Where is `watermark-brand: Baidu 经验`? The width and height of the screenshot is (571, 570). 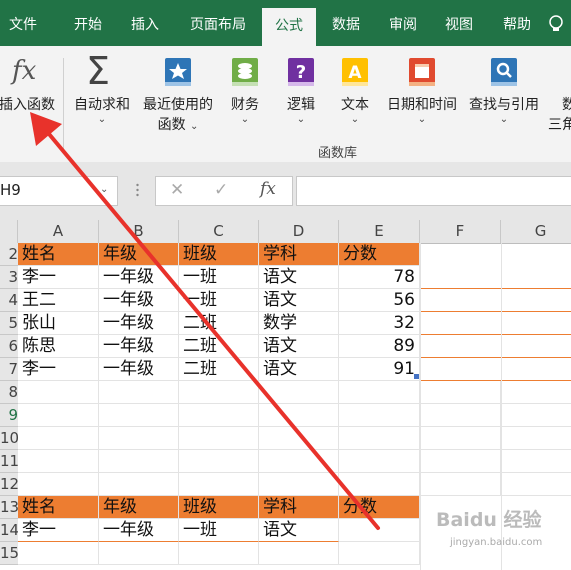 watermark-brand: Baidu 经验 is located at coordinates (489, 520).